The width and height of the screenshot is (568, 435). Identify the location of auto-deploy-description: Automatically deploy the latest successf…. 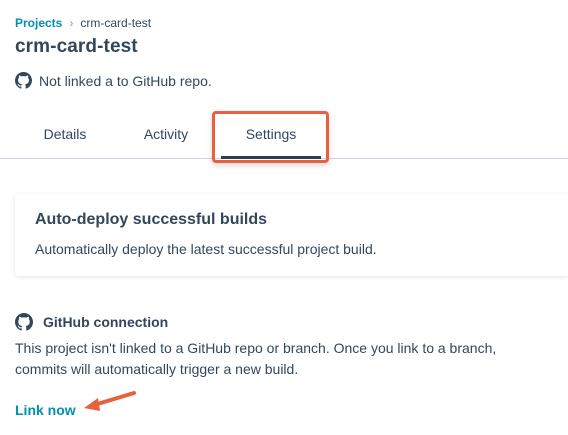
(206, 249).